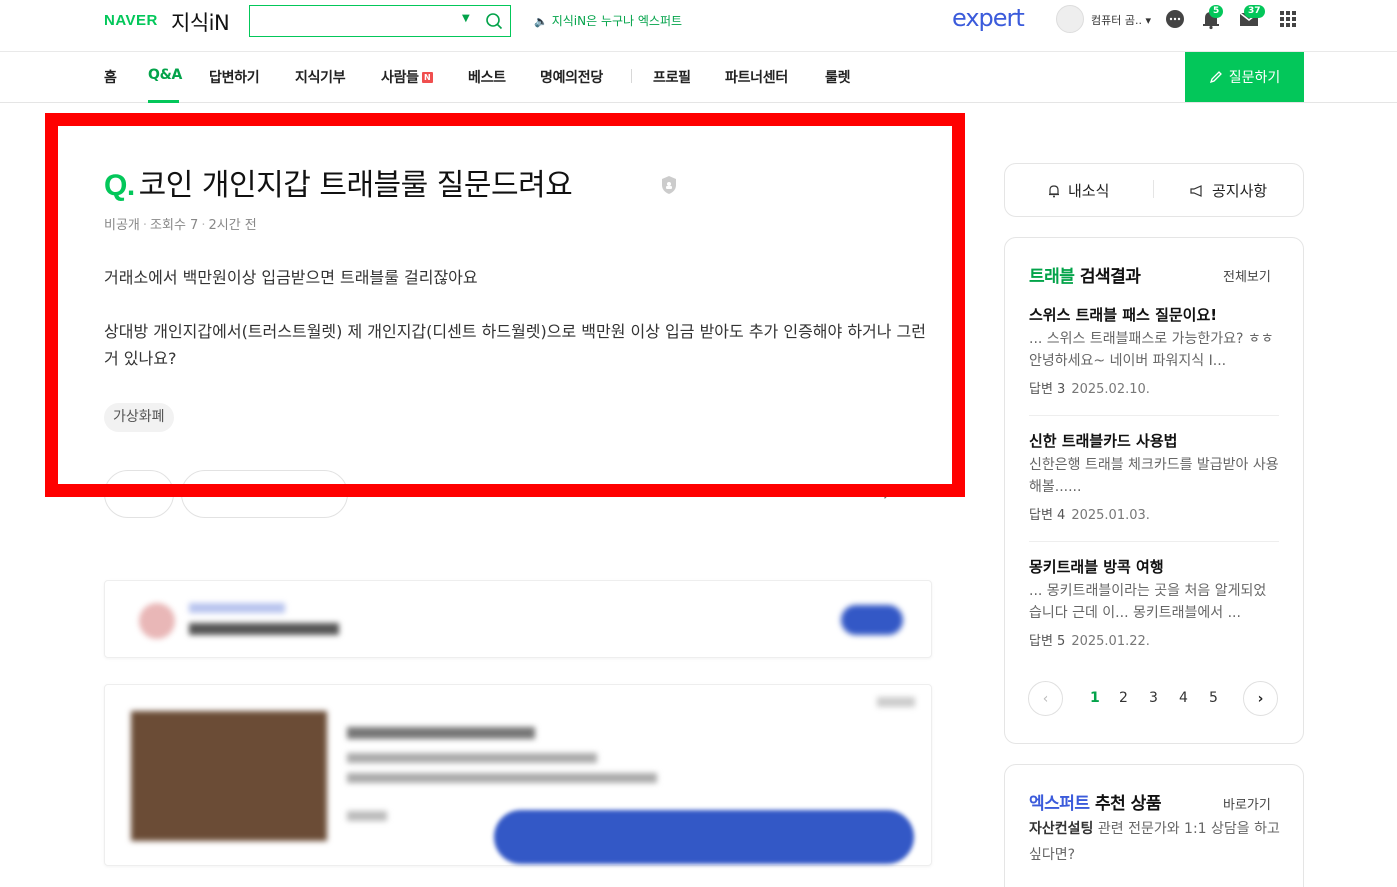 This screenshot has height=887, width=1397. I want to click on chevron-left-icon: ‹, so click(1045, 698).